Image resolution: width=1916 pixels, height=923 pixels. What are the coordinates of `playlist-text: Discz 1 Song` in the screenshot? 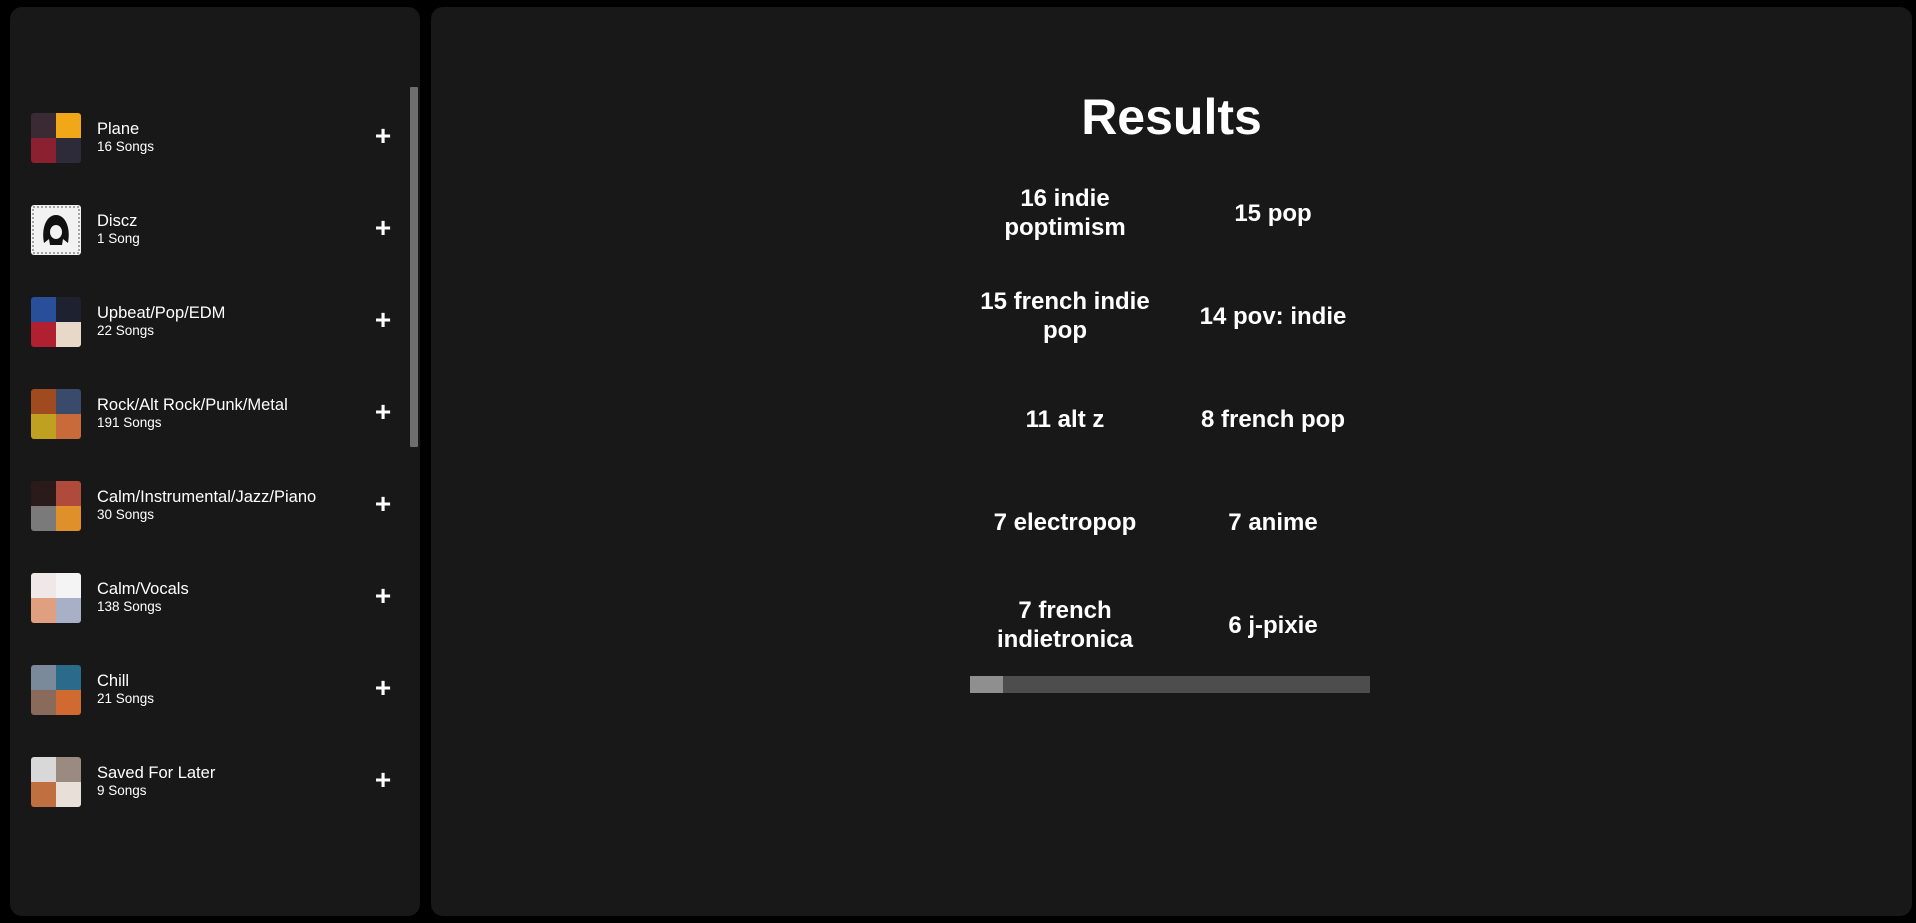 It's located at (118, 229).